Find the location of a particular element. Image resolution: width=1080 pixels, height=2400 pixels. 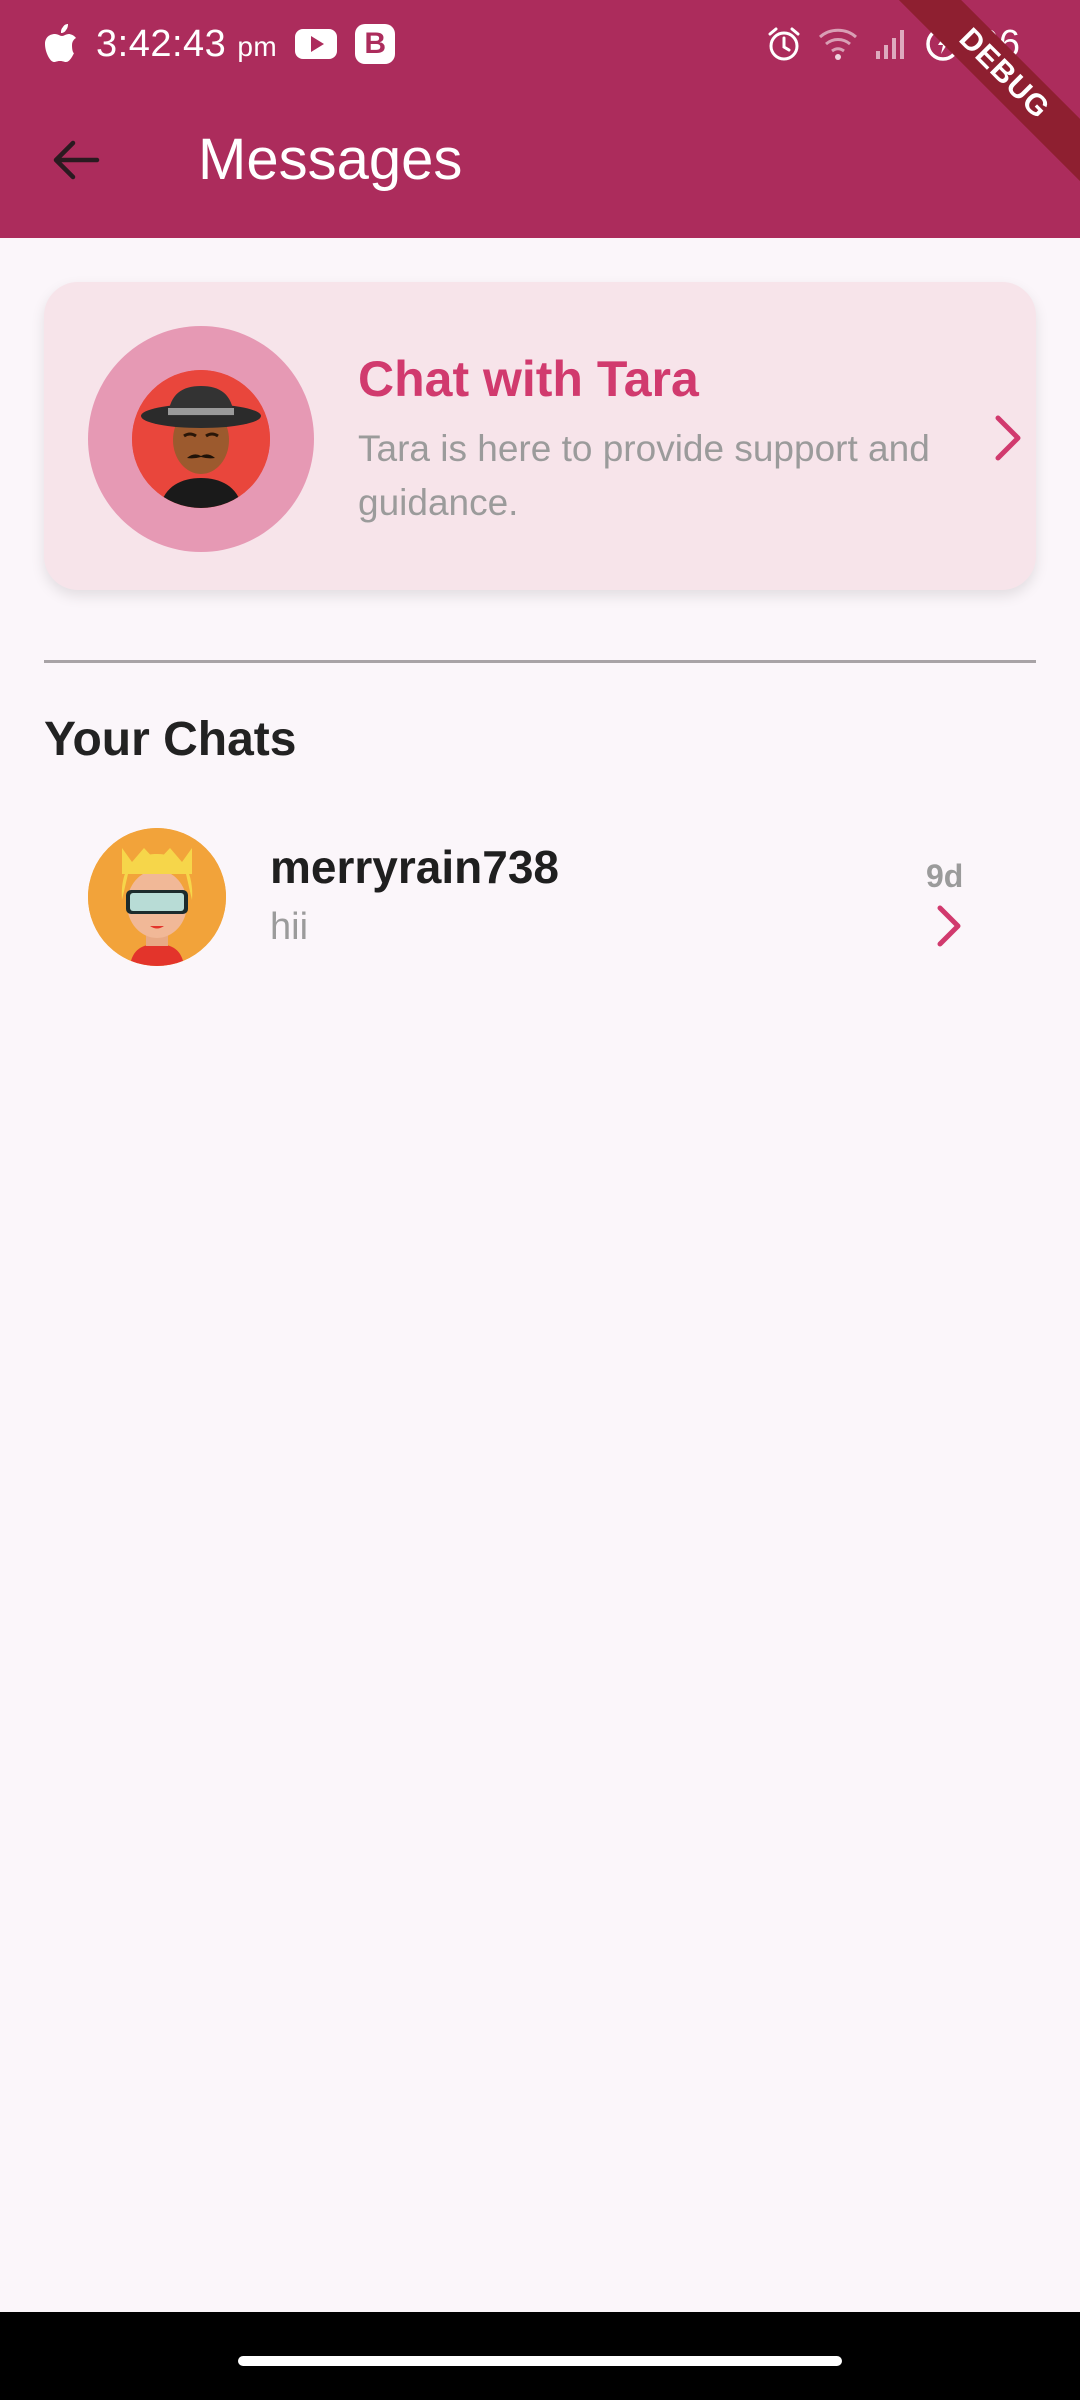

chat-timestamp: 9d is located at coordinates (945, 876).